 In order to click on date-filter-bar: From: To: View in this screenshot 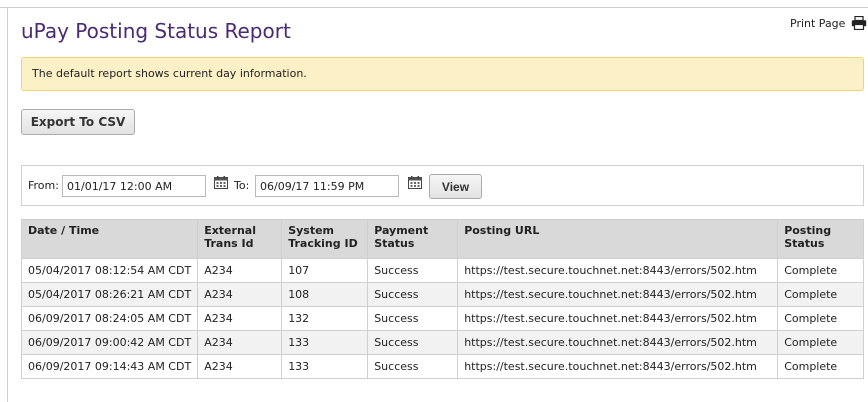, I will do `click(442, 185)`.